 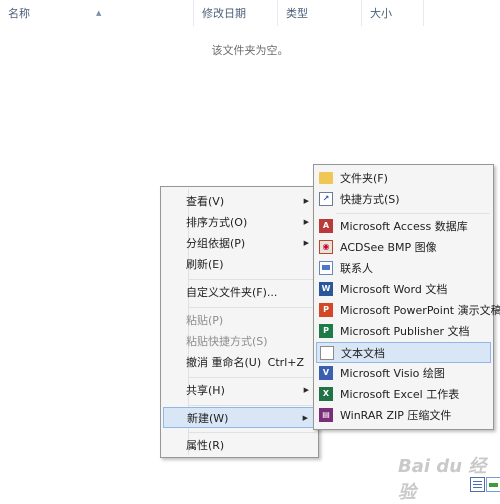 What do you see at coordinates (19, 13) in the screenshot?
I see `column-name-label: 名称` at bounding box center [19, 13].